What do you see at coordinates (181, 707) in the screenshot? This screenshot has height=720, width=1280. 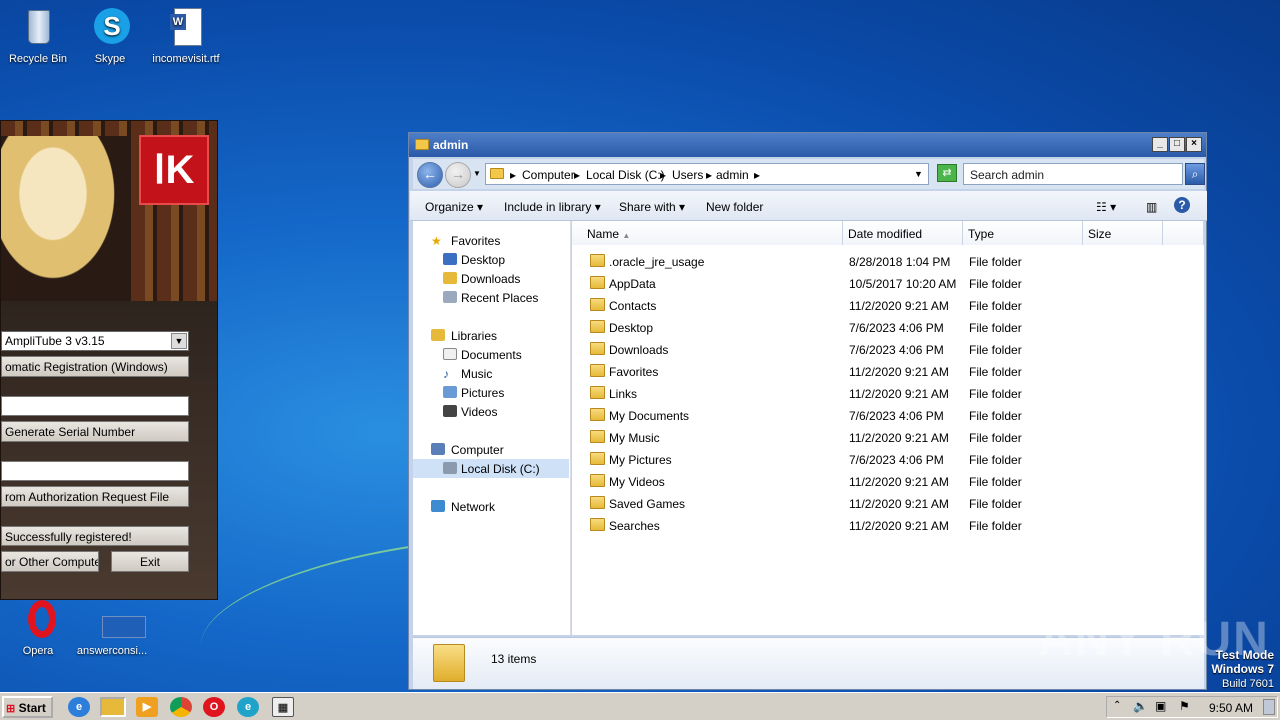 I see `chrome-icon` at bounding box center [181, 707].